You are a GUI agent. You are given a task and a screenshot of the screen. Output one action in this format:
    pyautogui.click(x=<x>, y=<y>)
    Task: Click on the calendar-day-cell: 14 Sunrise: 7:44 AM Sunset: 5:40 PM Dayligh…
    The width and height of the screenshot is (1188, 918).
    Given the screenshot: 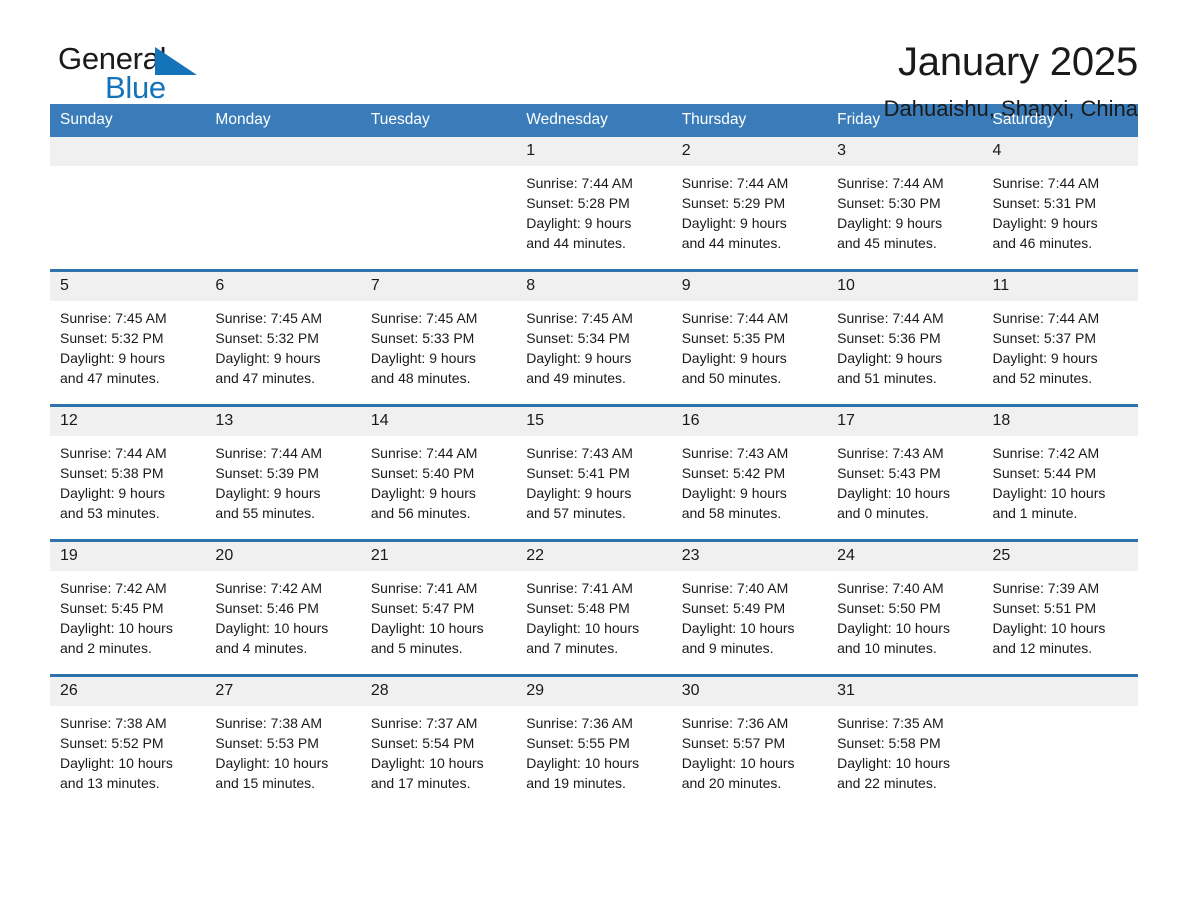 What is the action you would take?
    pyautogui.click(x=438, y=472)
    